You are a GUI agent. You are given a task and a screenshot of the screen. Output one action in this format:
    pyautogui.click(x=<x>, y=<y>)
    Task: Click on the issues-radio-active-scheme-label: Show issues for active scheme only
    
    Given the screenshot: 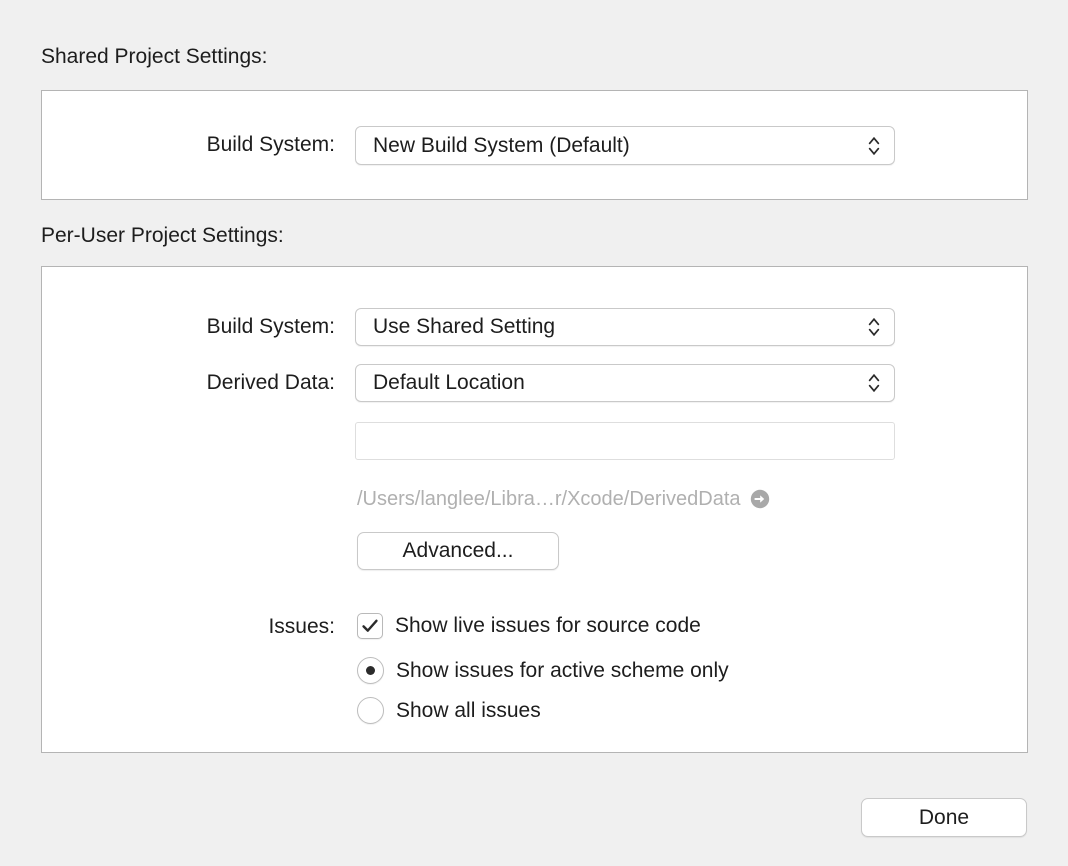 What is the action you would take?
    pyautogui.click(x=562, y=670)
    